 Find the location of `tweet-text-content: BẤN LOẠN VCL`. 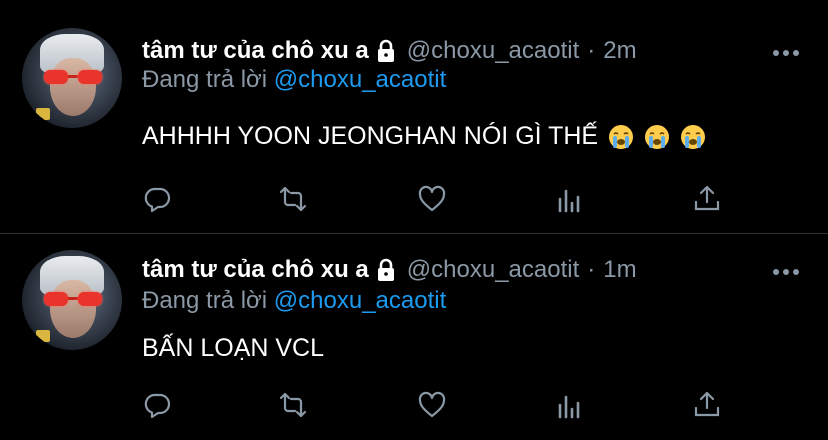

tweet-text-content: BẤN LOẠN VCL is located at coordinates (233, 348).